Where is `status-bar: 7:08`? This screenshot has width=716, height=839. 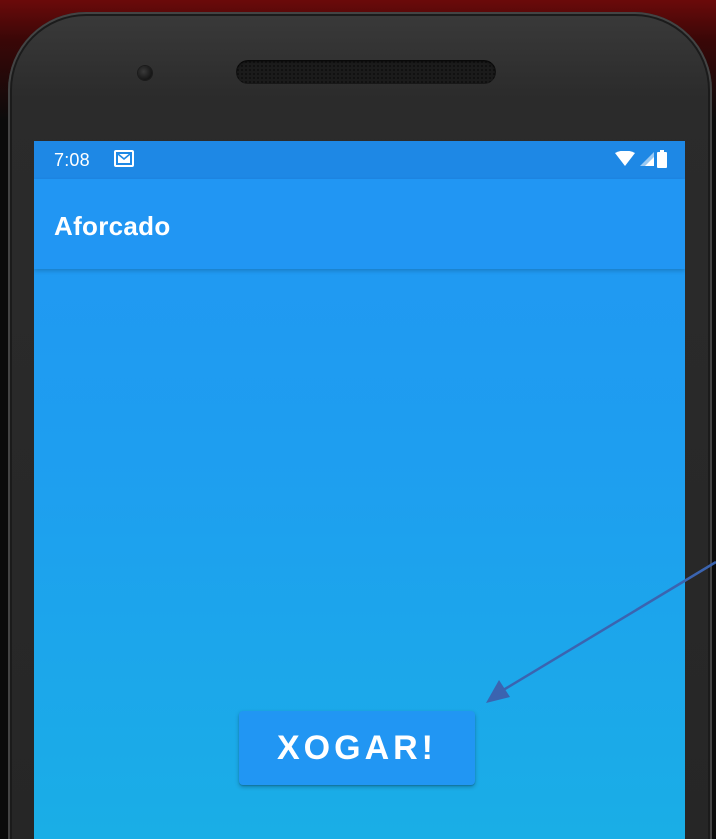 status-bar: 7:08 is located at coordinates (359, 160).